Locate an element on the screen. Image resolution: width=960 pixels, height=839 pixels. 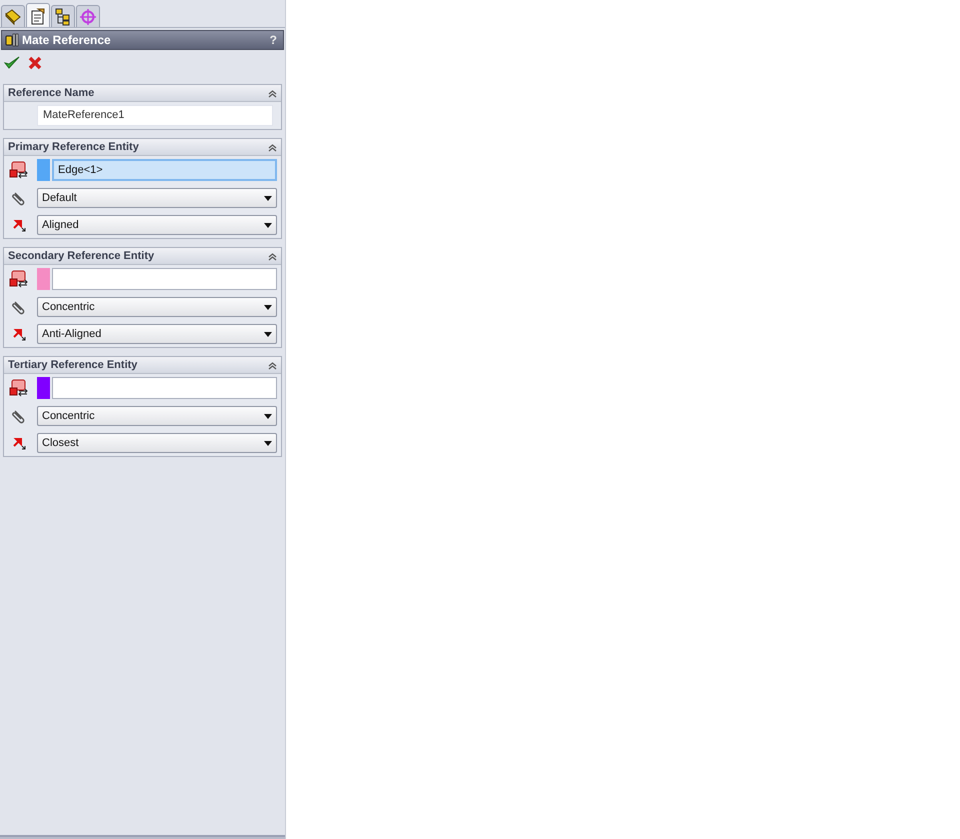
crosshair-icon is located at coordinates (88, 17).